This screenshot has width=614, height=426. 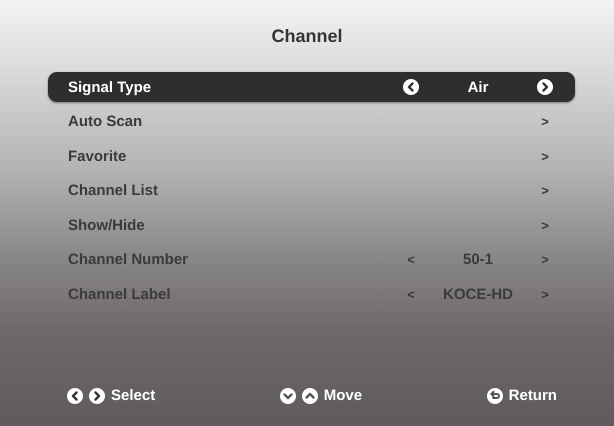 I want to click on hint-label: Select, so click(x=133, y=395).